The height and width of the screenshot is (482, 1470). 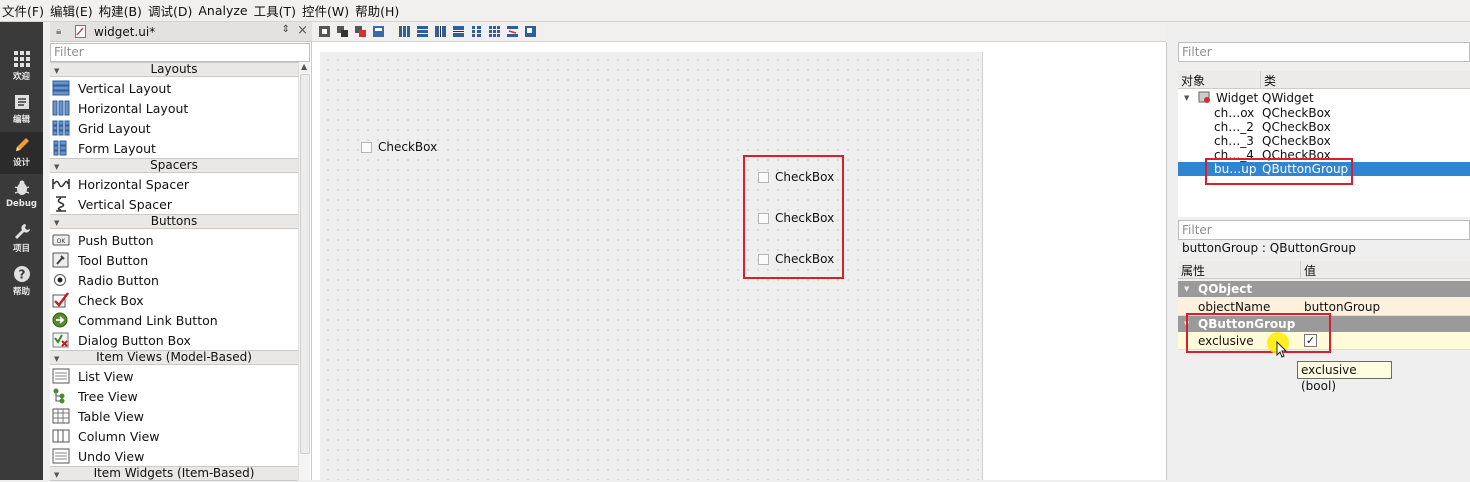 I want to click on widget-column-view: Column View, so click(x=175, y=436).